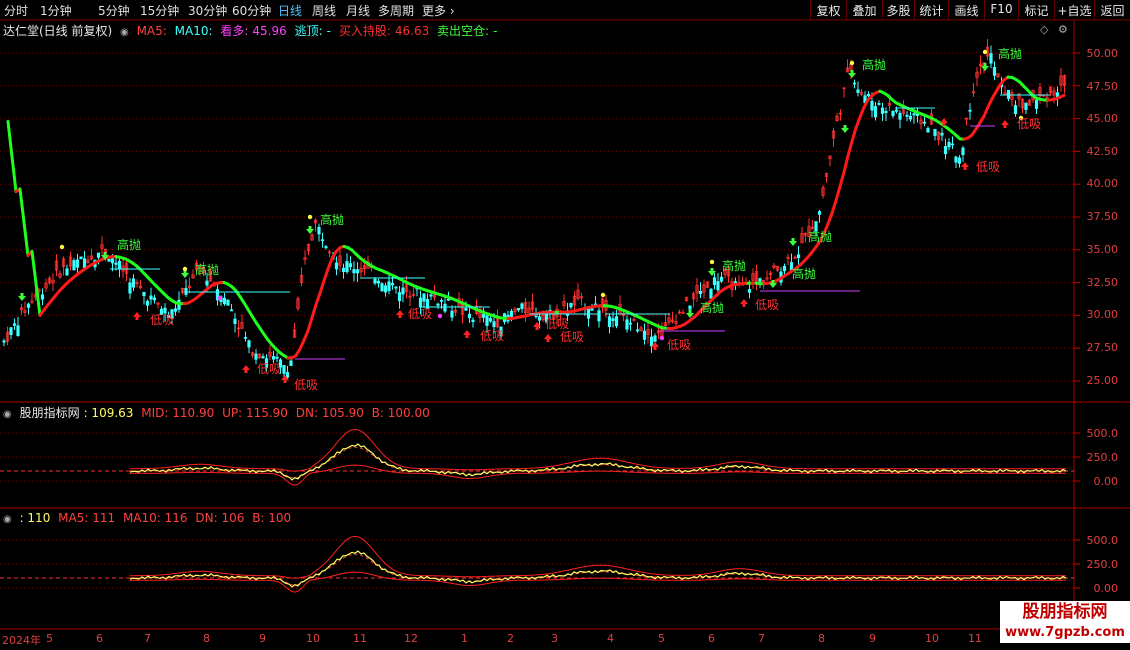 This screenshot has height=650, width=1130. I want to click on indicator2-value: : 110, so click(35, 518).